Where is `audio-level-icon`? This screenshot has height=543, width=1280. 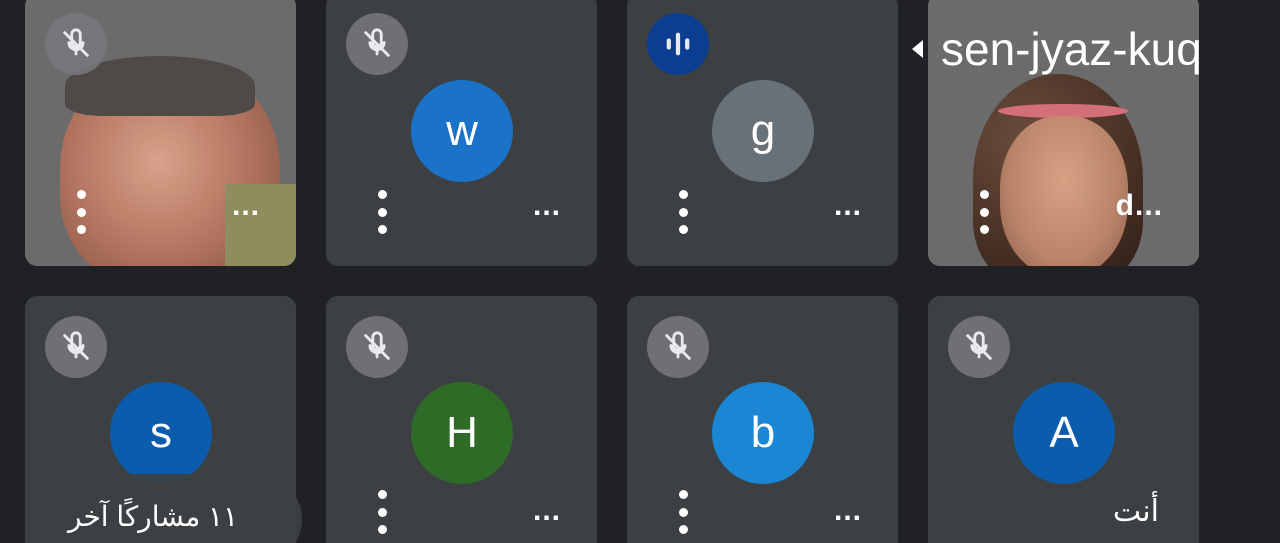 audio-level-icon is located at coordinates (678, 44).